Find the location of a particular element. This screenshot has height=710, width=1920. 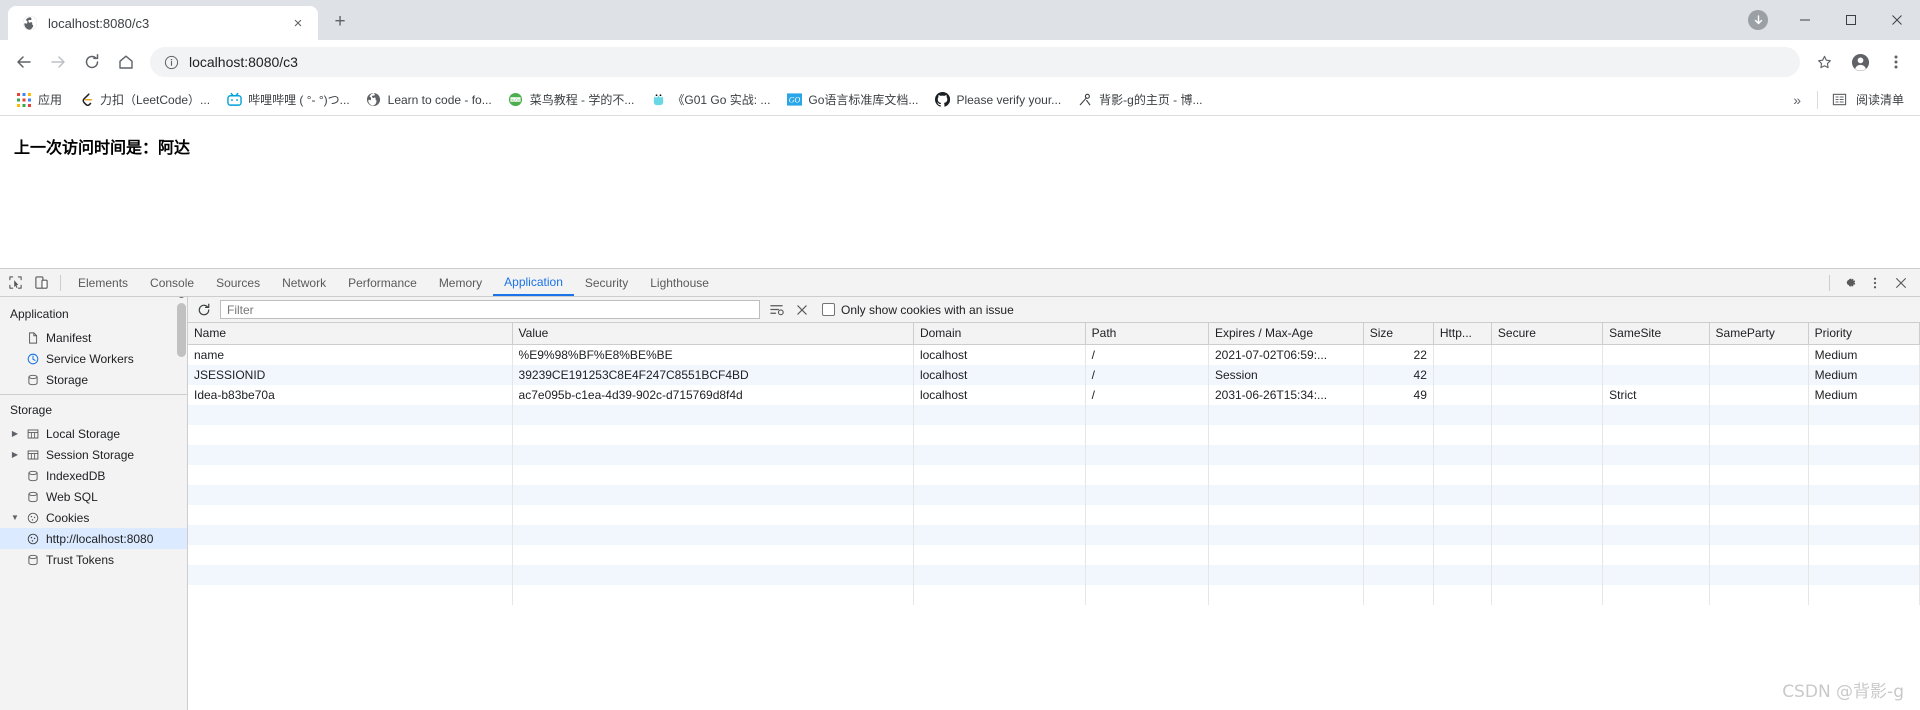

bookmarks-divider is located at coordinates (1817, 99).